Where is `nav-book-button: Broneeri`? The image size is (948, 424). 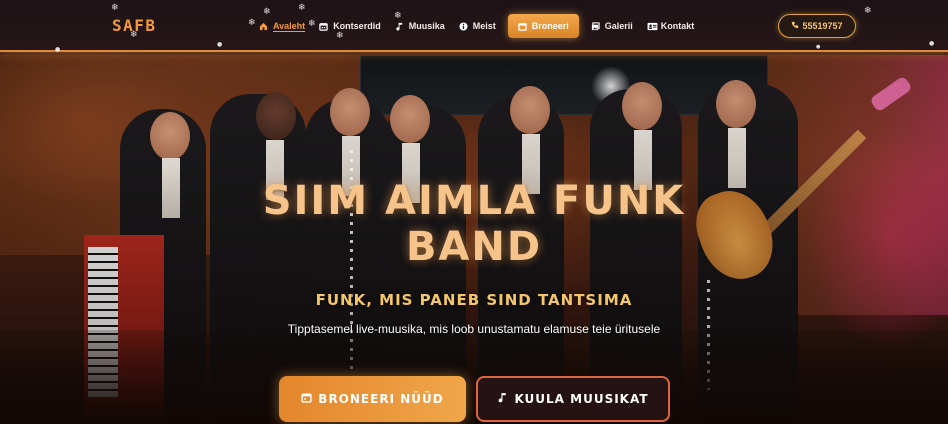
nav-book-button: Broneeri is located at coordinates (543, 26).